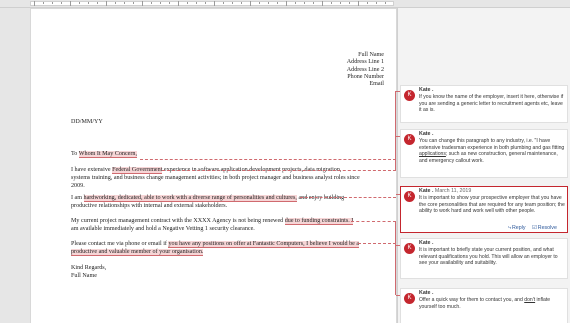 This screenshot has width=570, height=323. What do you see at coordinates (517, 228) in the screenshot?
I see `reply-button: ⤷Reply` at bounding box center [517, 228].